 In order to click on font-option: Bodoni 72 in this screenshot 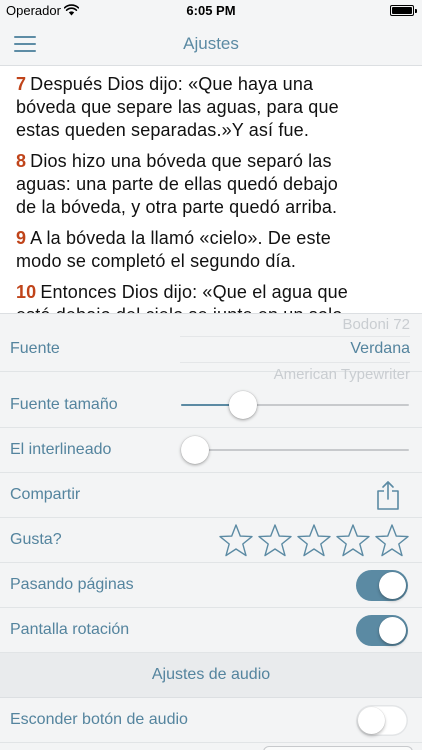, I will do `click(376, 324)`.